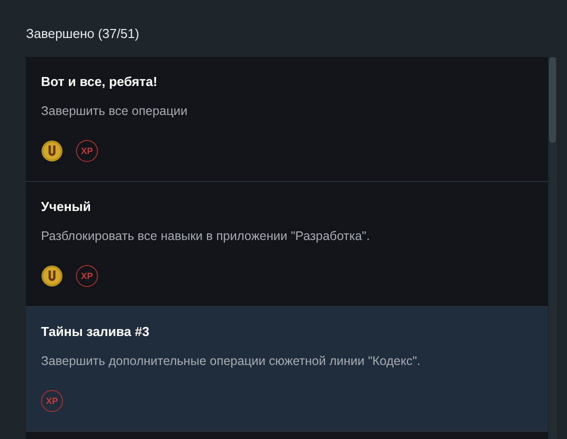 This screenshot has width=567, height=439. I want to click on achievement-description: Завершить дополнительные операции сюжетной линии "Кодекс"., so click(231, 361).